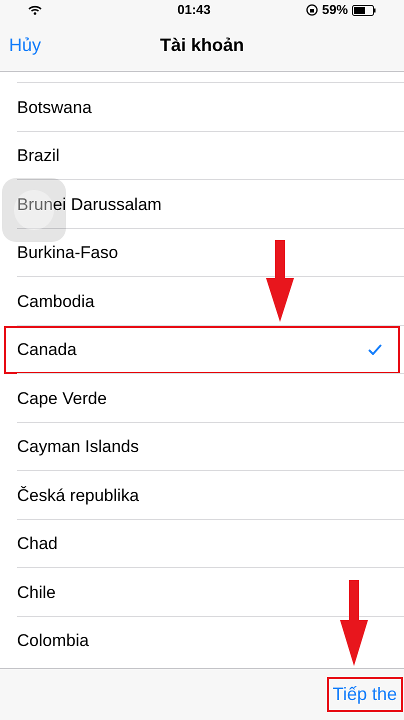 The image size is (404, 720). I want to click on country-row: Brazil, so click(202, 156).